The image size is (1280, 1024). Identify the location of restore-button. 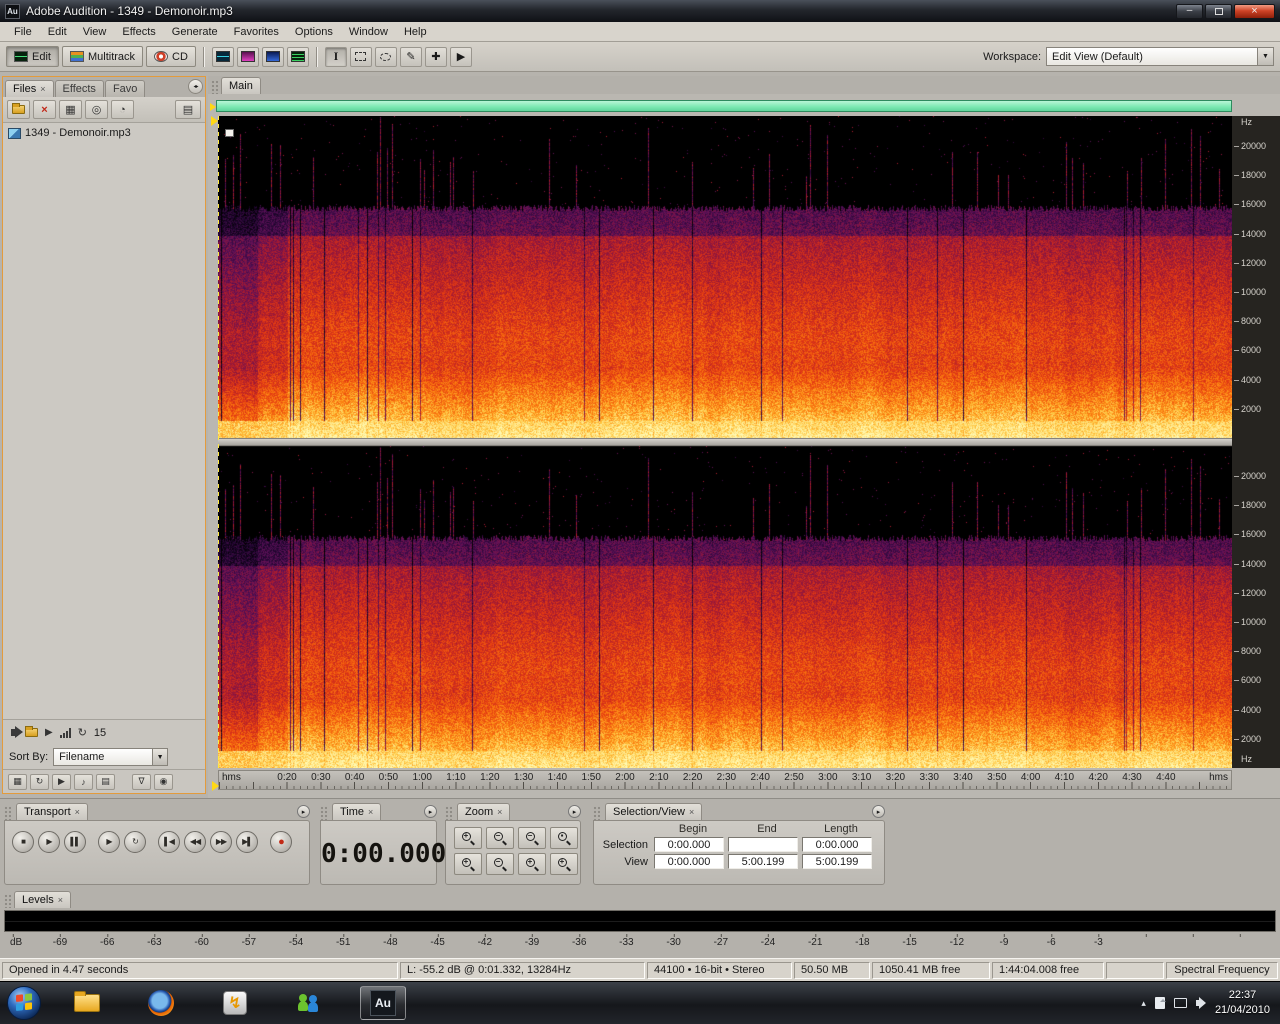
(1218, 11).